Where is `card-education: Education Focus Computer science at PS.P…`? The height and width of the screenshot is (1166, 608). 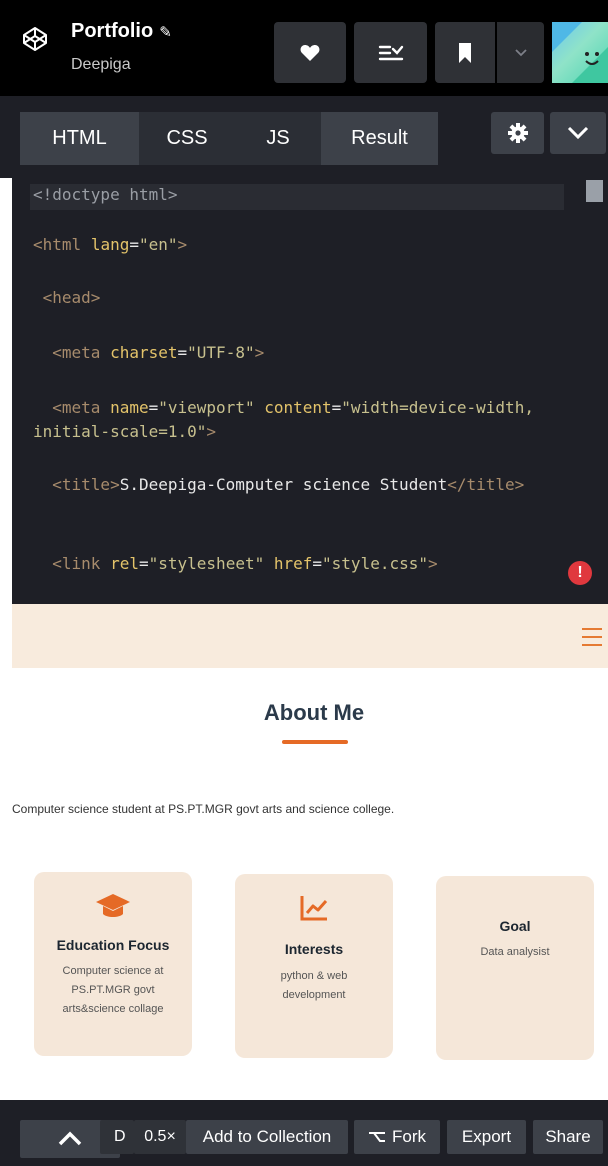
card-education: Education Focus Computer science at PS.P… is located at coordinates (113, 964).